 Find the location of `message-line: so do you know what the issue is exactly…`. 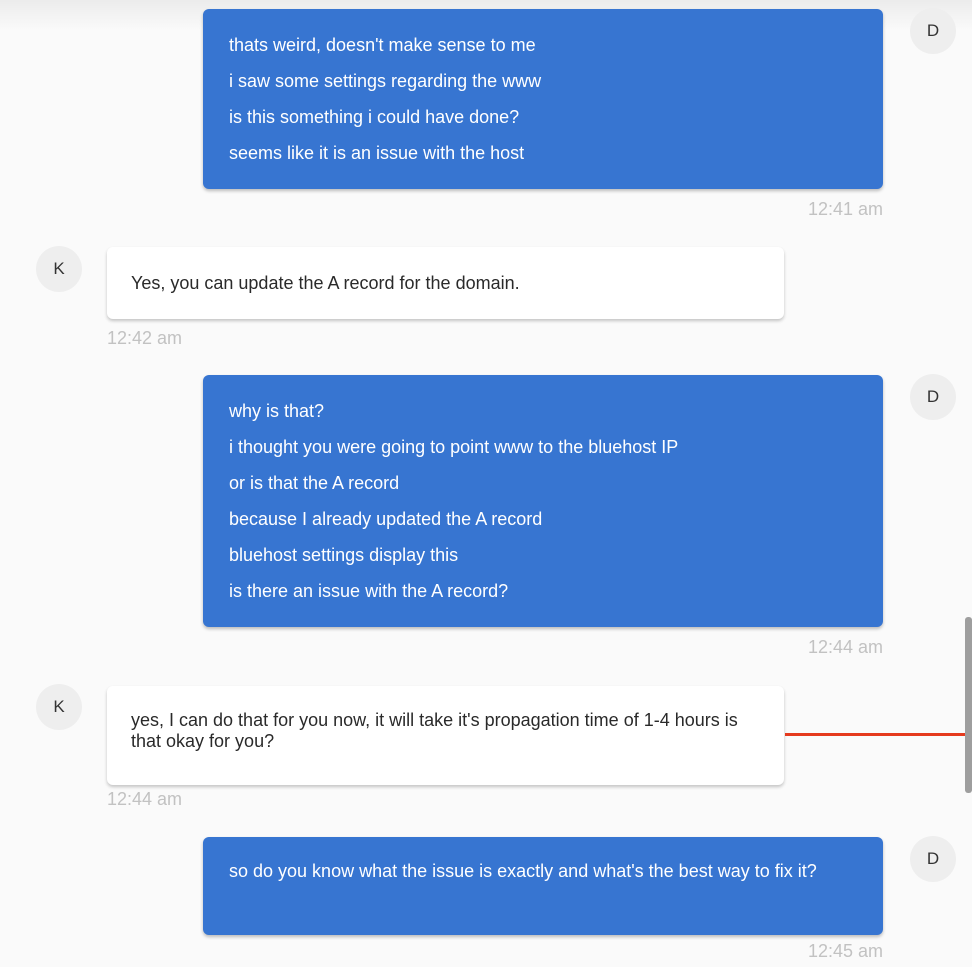

message-line: so do you know what the issue is exactly… is located at coordinates (523, 871).